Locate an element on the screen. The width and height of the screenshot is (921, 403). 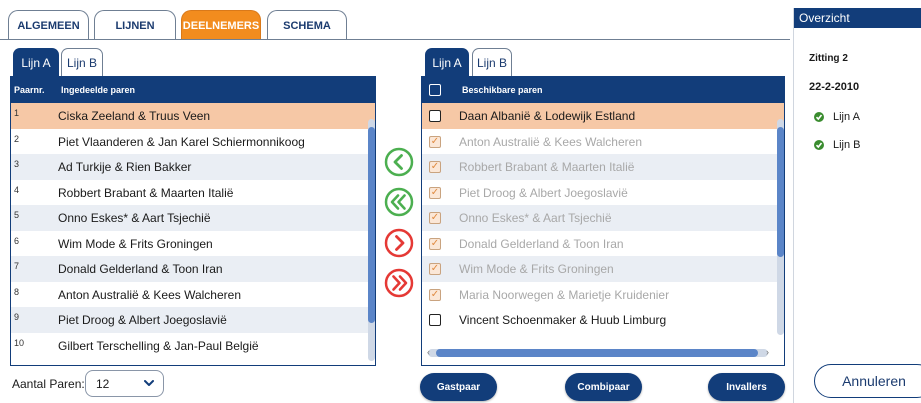
move-all-left-button is located at coordinates (399, 202).